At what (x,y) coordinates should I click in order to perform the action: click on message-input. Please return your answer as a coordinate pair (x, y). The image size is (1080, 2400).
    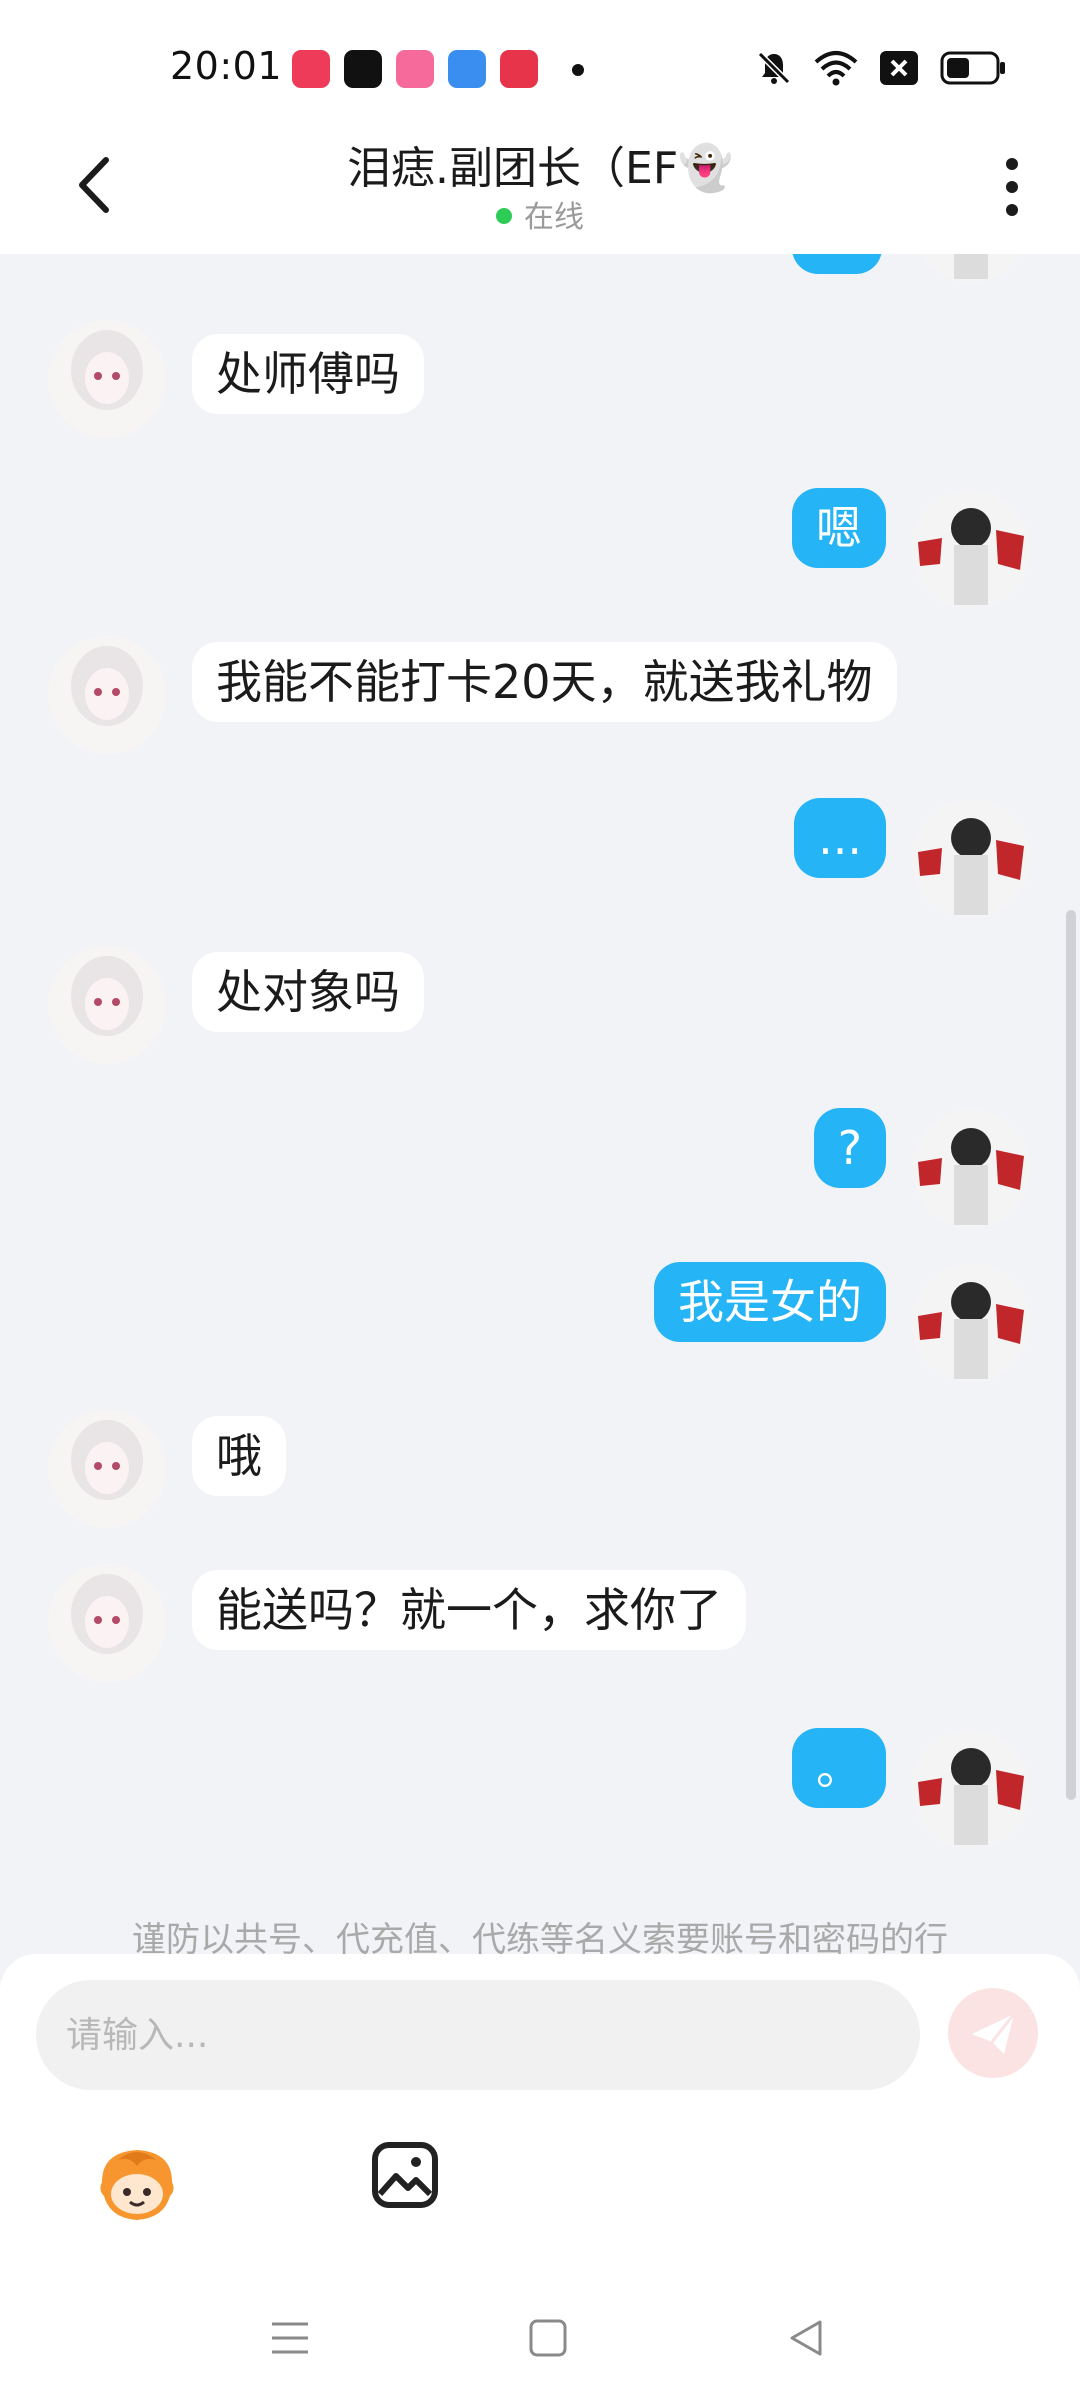
    Looking at the image, I should click on (478, 2035).